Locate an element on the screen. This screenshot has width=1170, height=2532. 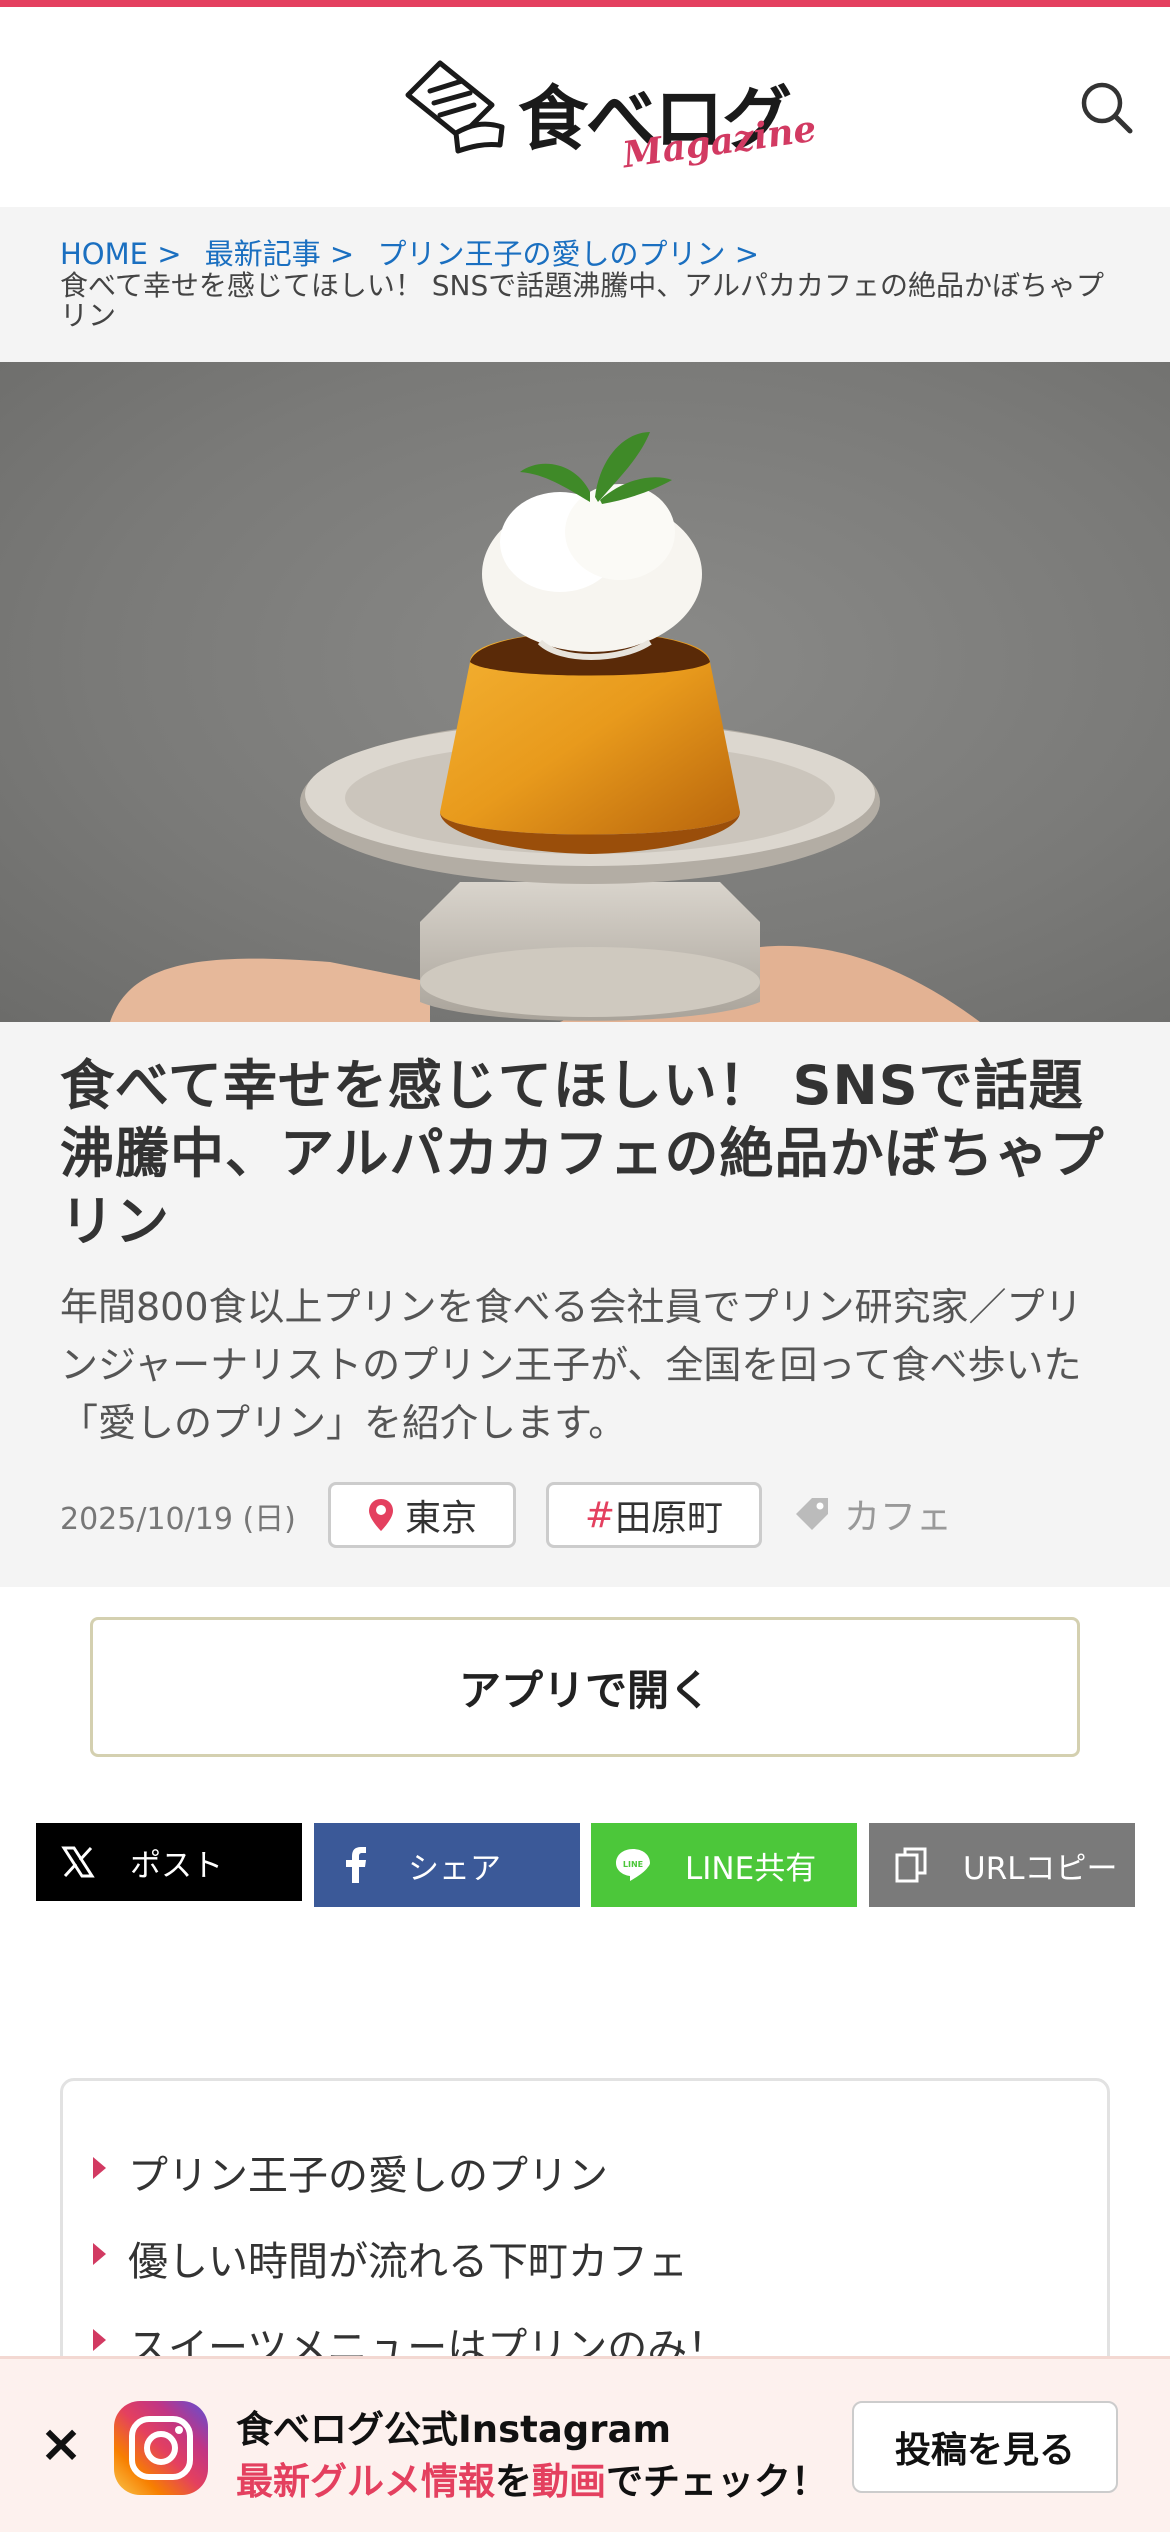
banner-sub-highlight-1: 最新グルメ情報 is located at coordinates (365, 2481).